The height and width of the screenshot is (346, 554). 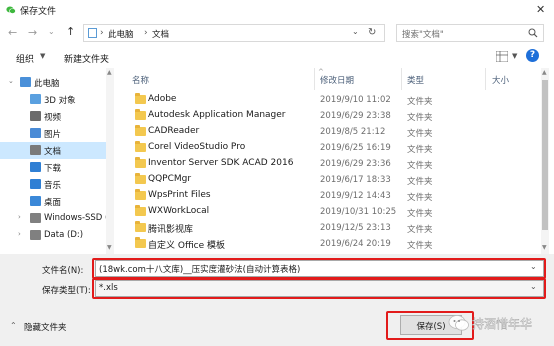 I want to click on nav-item: 下载, so click(x=53, y=167).